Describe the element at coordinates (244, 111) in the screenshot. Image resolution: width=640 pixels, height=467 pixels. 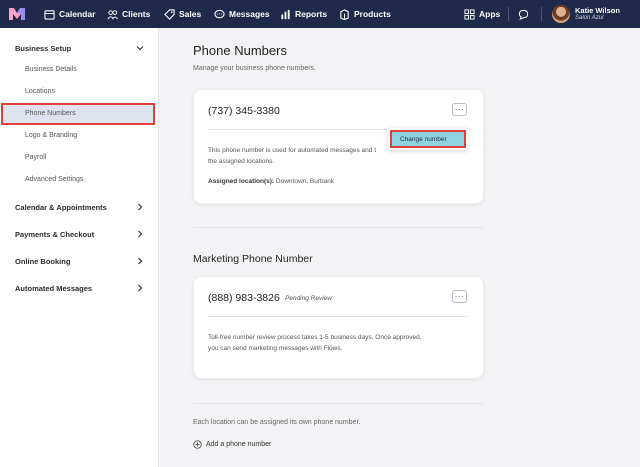
I see `phone-number: (737) 345-3380` at that location.